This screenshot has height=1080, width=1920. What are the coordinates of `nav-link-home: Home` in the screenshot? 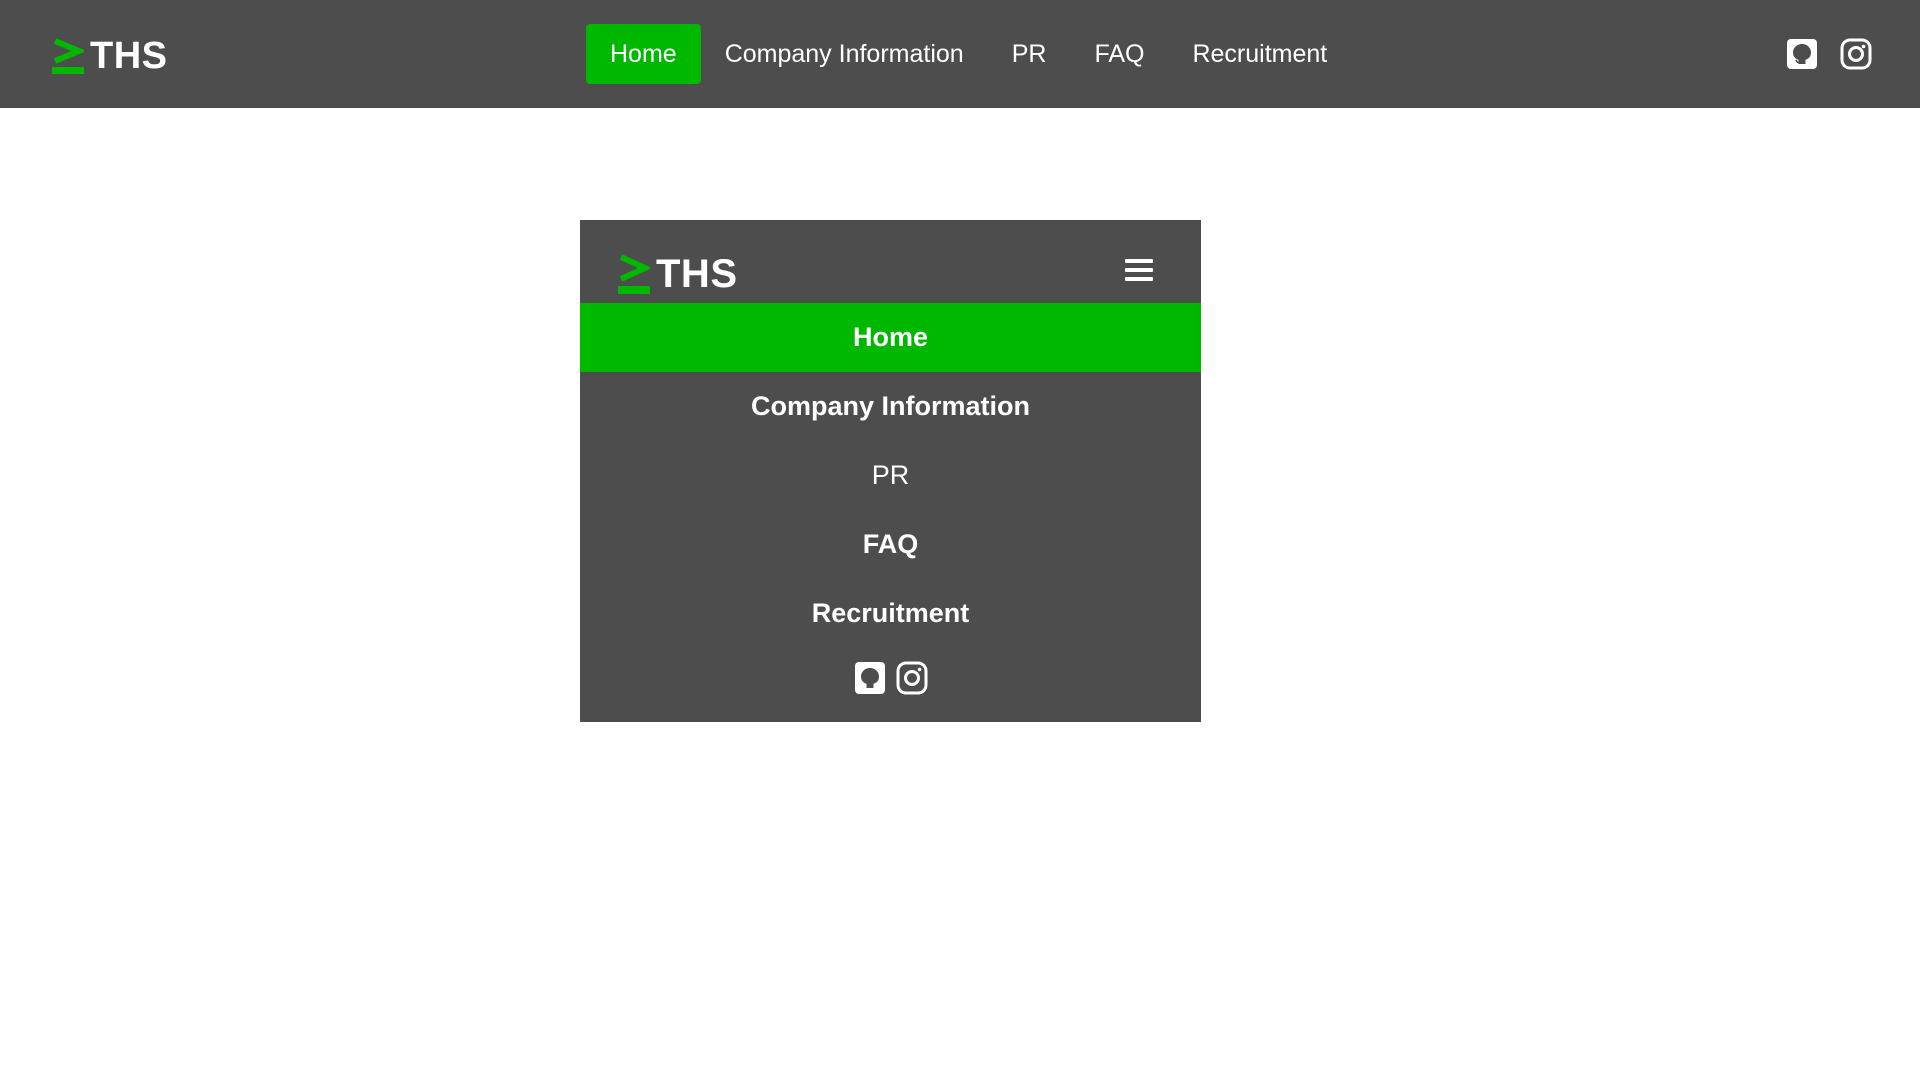 It's located at (643, 54).